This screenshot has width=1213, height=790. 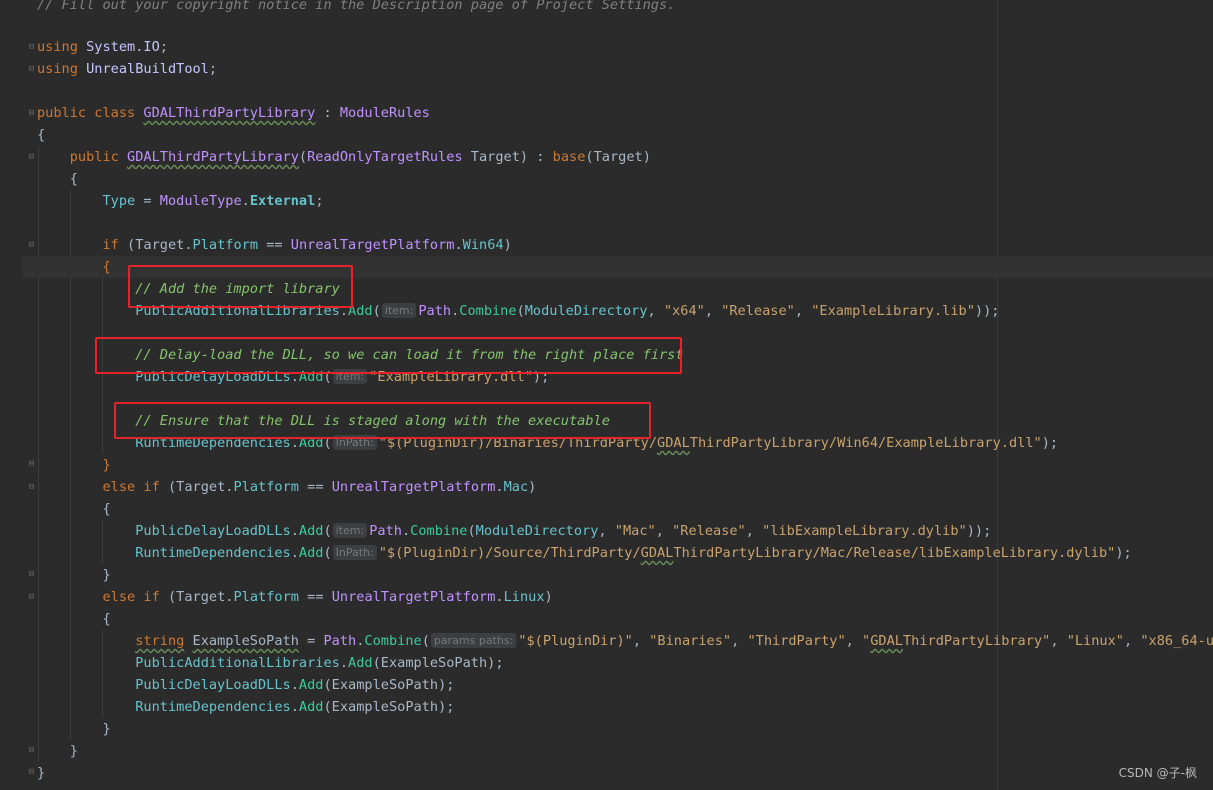 I want to click on code-line: // Add the import library, so click(x=188, y=289).